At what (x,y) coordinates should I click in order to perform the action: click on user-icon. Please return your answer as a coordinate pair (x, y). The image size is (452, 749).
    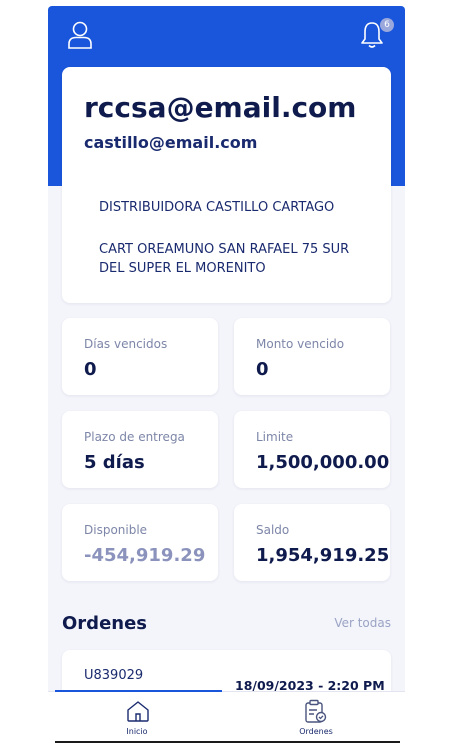
    Looking at the image, I should click on (80, 35).